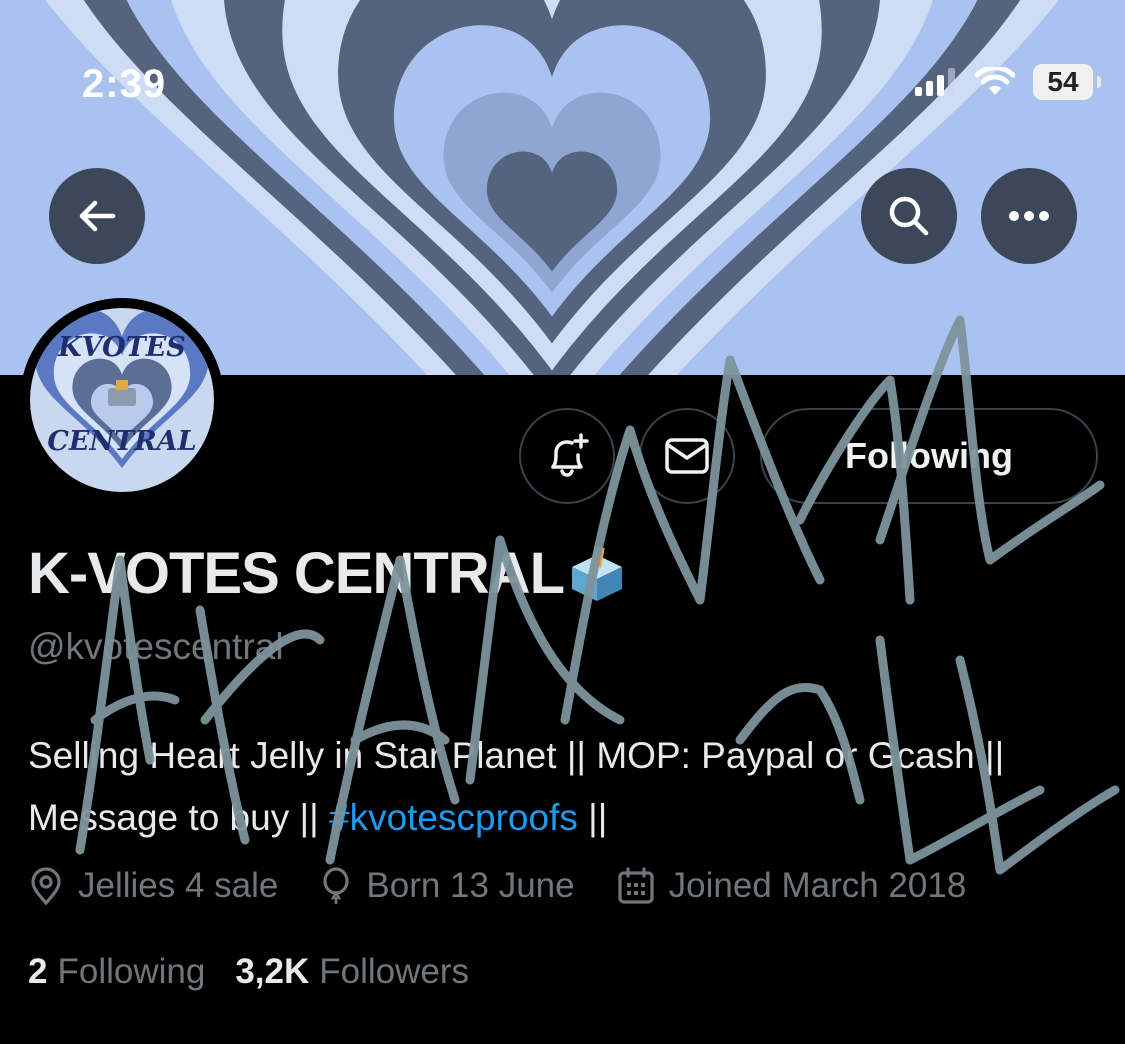 Image resolution: width=1125 pixels, height=1044 pixels. What do you see at coordinates (46, 886) in the screenshot?
I see `location-pin-icon` at bounding box center [46, 886].